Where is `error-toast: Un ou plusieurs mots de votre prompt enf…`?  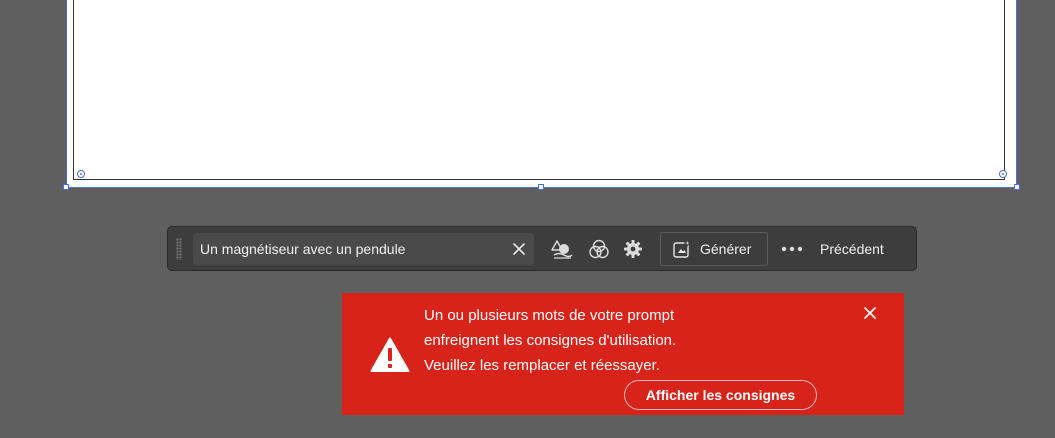
error-toast: Un ou plusieurs mots de votre prompt enf… is located at coordinates (623, 354).